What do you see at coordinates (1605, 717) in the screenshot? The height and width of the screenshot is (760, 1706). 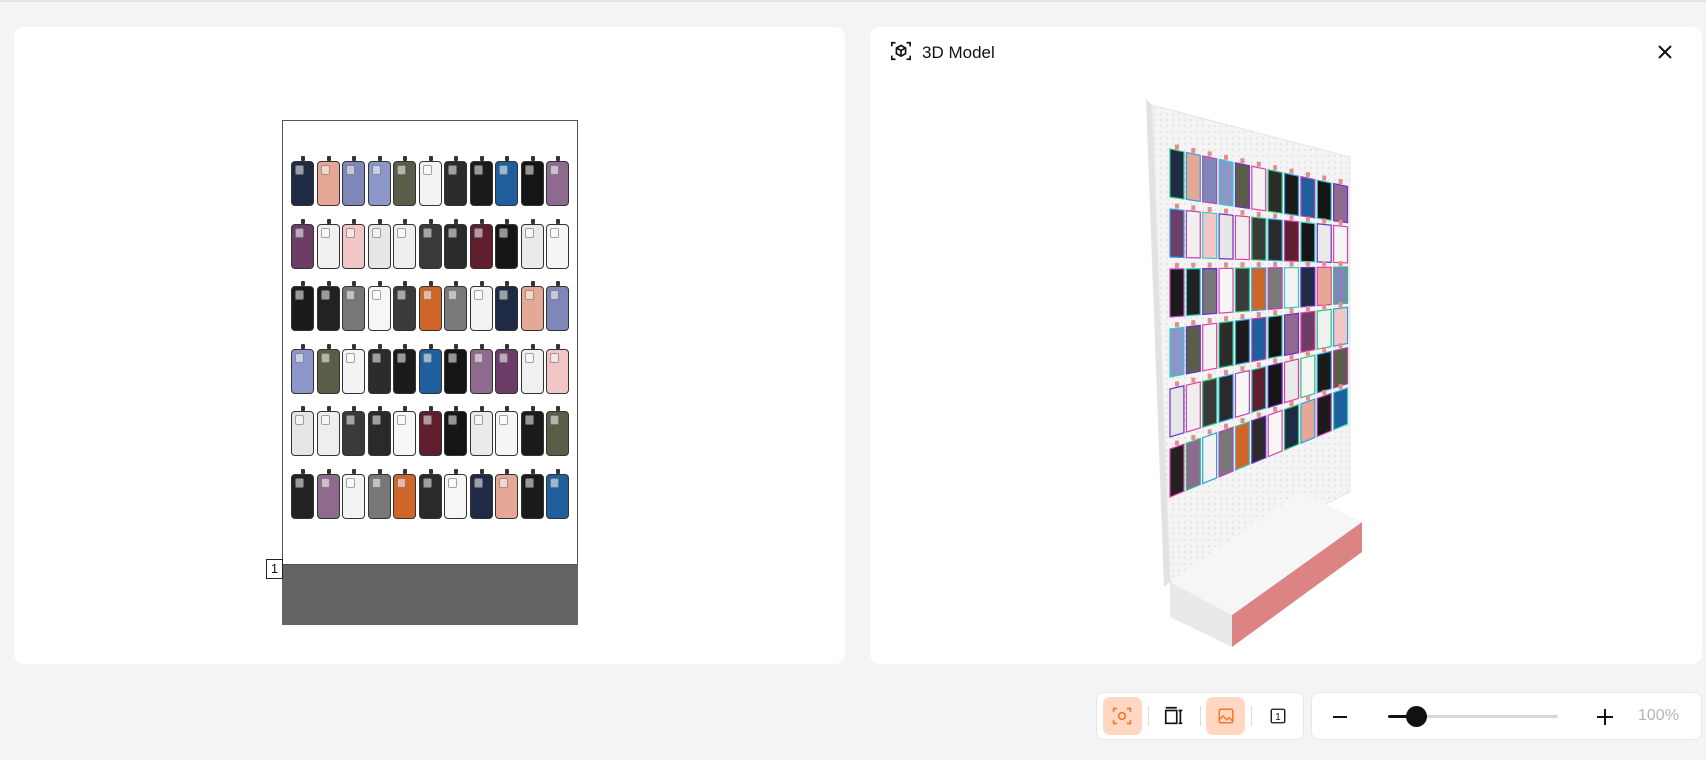 I see `zoom-in-button` at bounding box center [1605, 717].